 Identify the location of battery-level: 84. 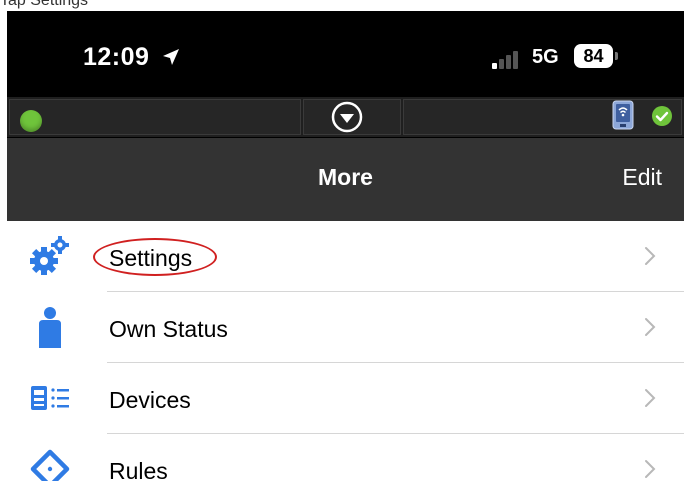
(593, 56).